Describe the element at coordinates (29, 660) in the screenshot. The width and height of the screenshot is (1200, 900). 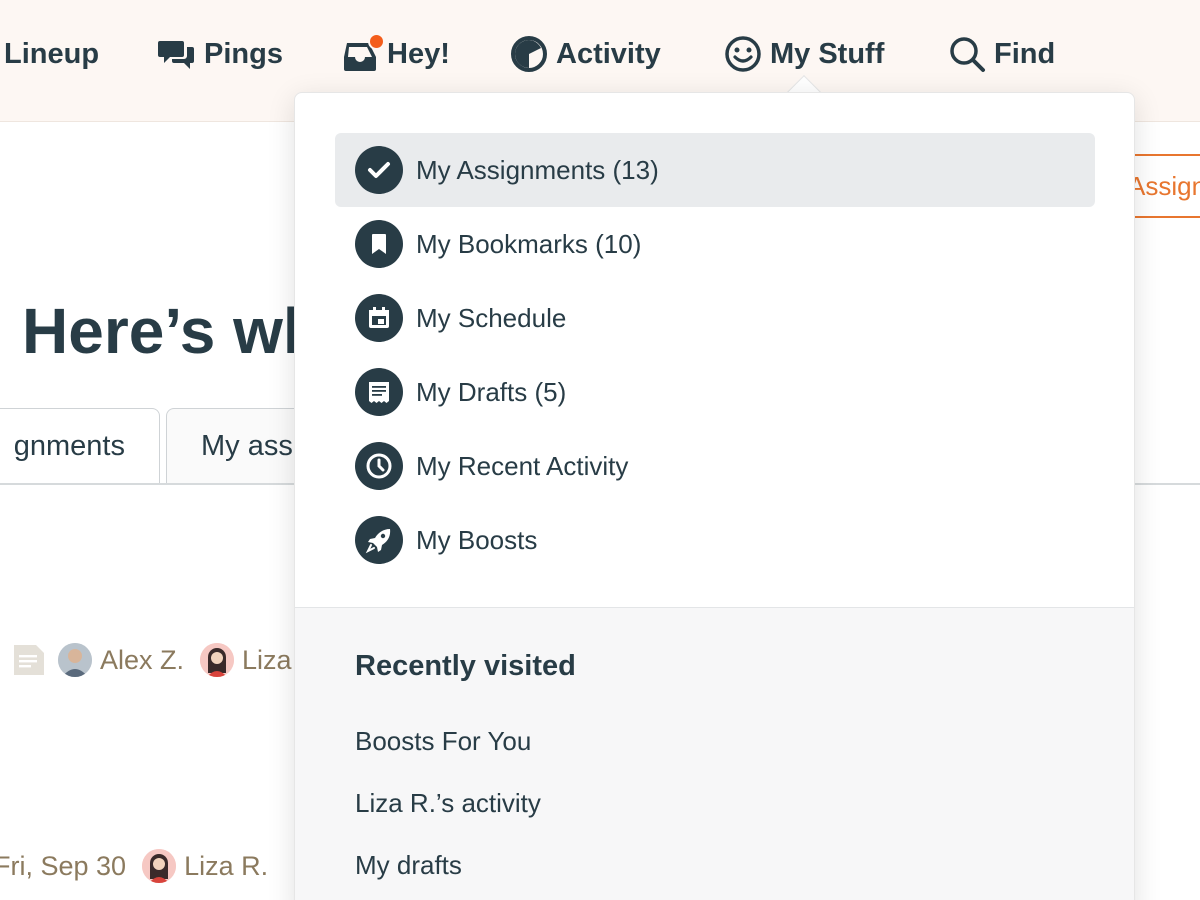
I see `document-icon` at that location.